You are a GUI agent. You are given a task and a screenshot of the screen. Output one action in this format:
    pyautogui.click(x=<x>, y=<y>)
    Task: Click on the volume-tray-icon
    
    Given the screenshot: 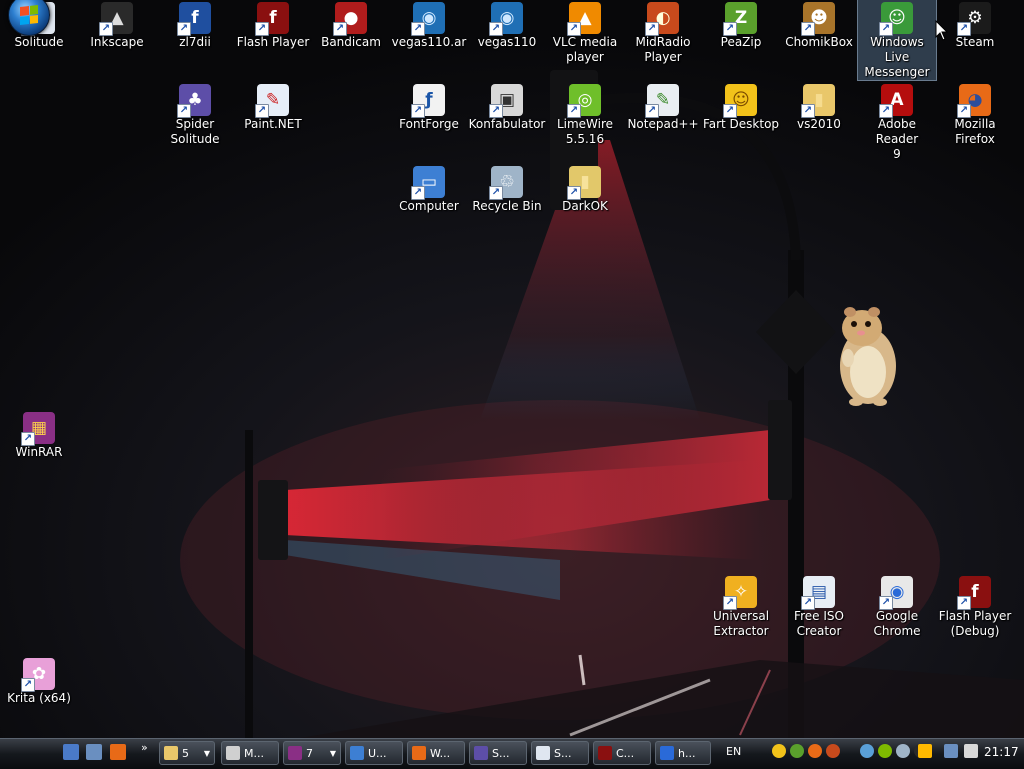 What is the action you would take?
    pyautogui.click(x=971, y=751)
    